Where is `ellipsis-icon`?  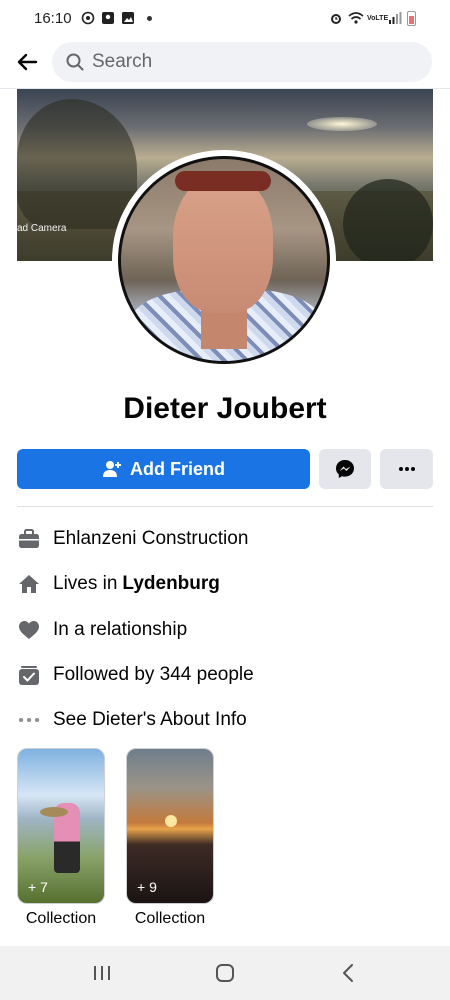 ellipsis-icon is located at coordinates (29, 720).